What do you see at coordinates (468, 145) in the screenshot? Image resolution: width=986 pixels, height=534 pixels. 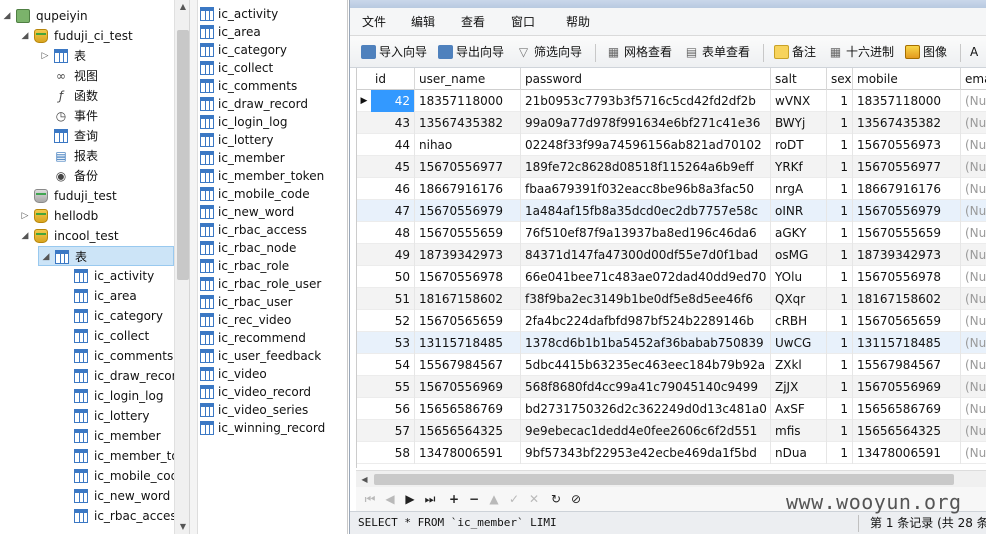 I see `table-cell: nihao` at bounding box center [468, 145].